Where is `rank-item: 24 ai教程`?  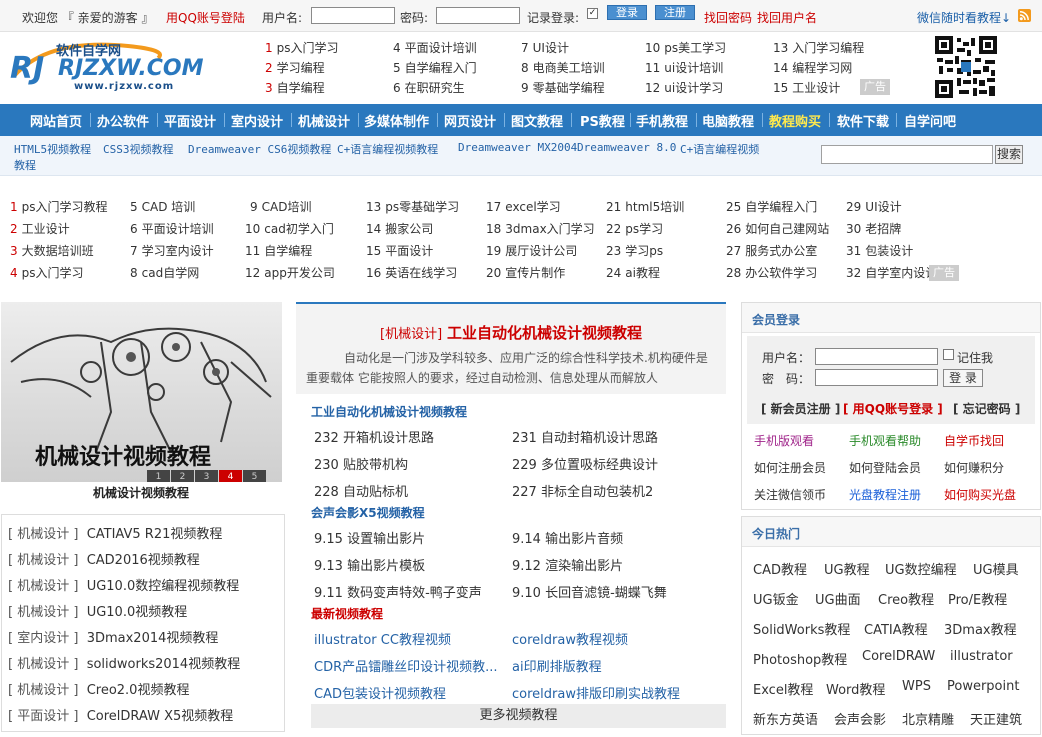
rank-item: 24 ai教程 is located at coordinates (633, 272).